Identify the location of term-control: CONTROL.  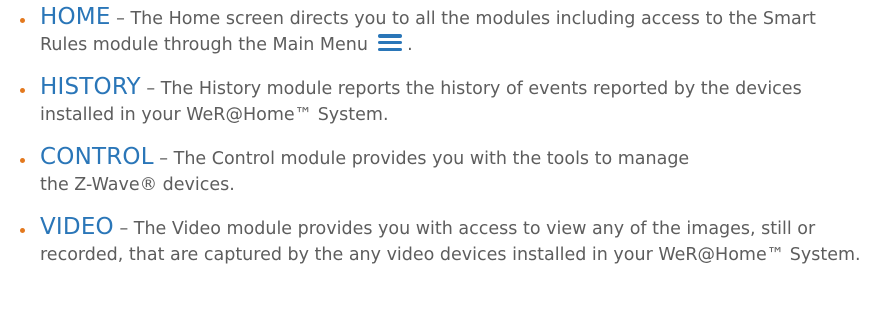
(97, 157).